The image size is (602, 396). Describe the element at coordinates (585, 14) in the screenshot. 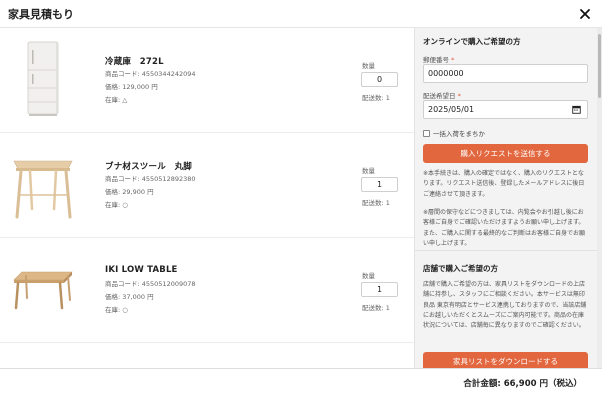

I see `close-icon` at that location.